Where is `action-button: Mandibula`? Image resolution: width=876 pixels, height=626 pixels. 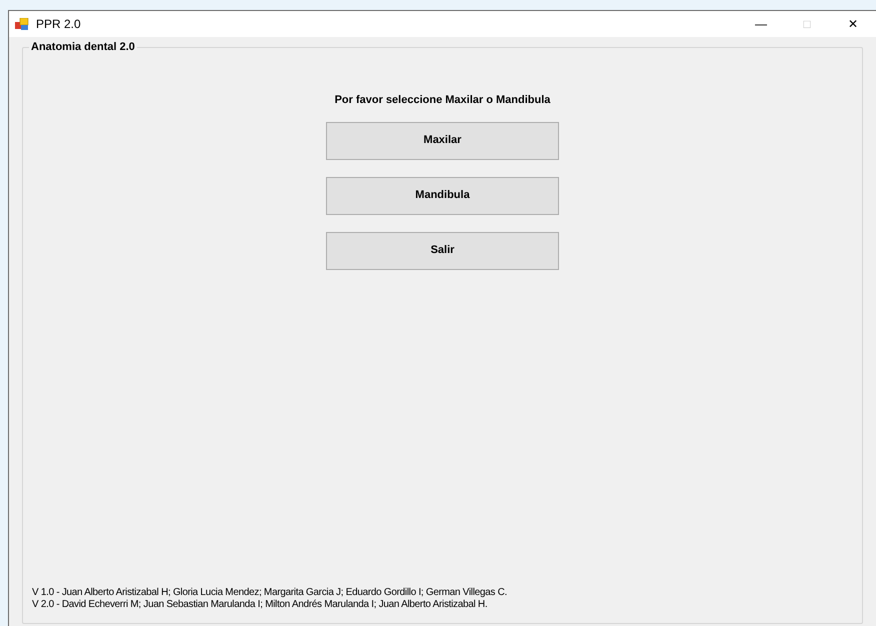
action-button: Mandibula is located at coordinates (442, 195).